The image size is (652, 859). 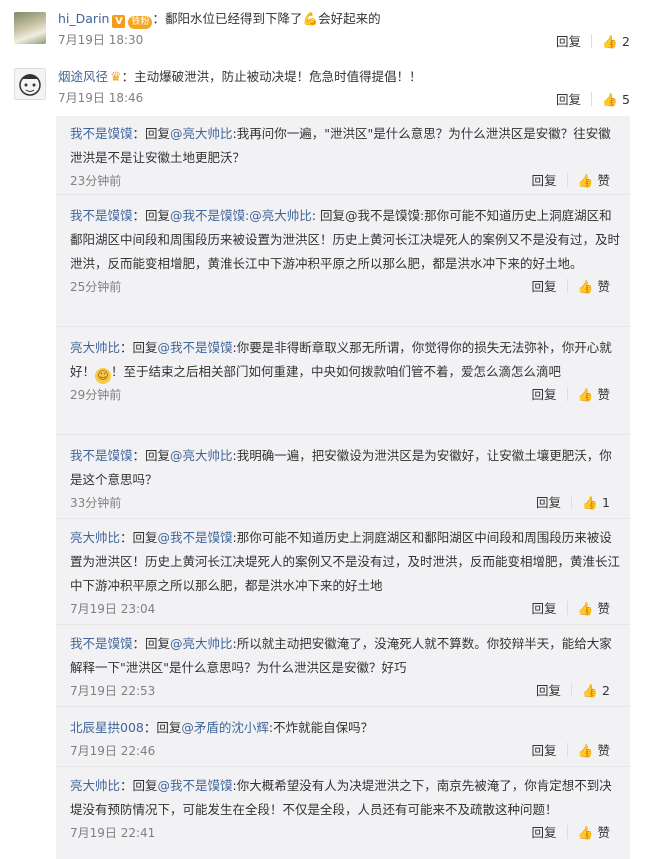 I want to click on reply-time: 7月19日 22:53, so click(x=113, y=691).